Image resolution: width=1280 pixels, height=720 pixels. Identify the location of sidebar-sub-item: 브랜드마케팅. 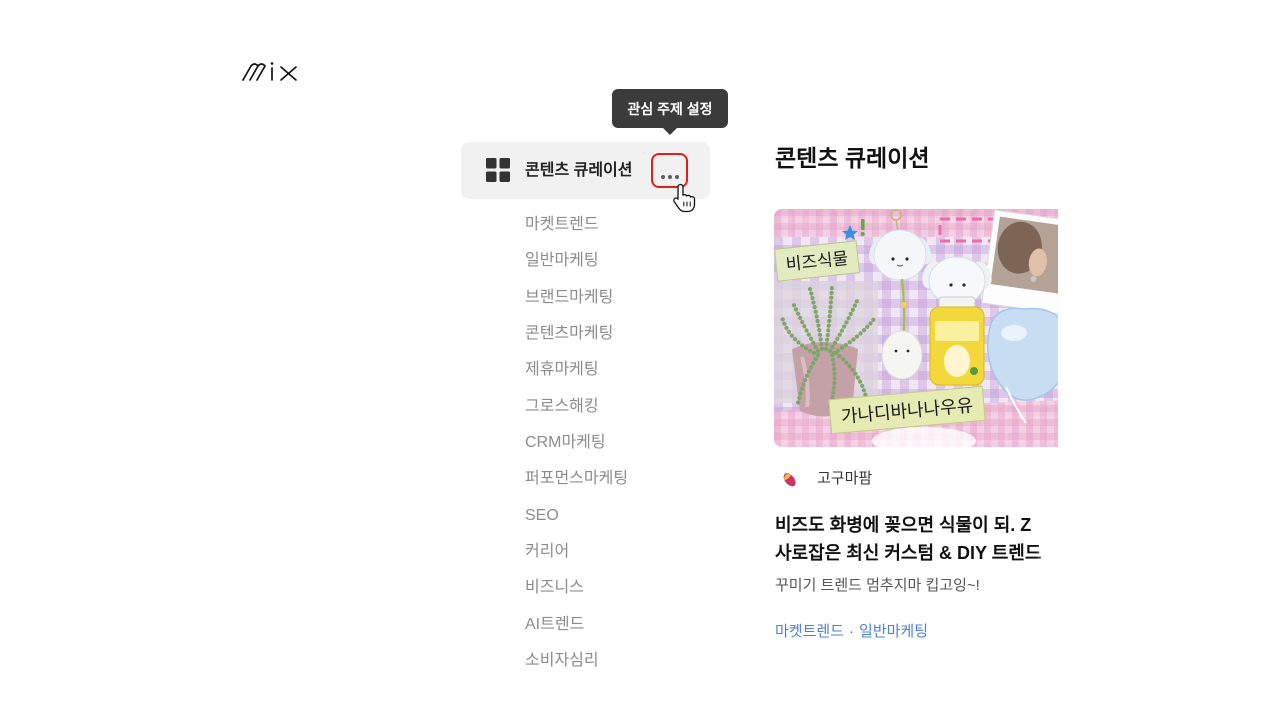
(576, 298).